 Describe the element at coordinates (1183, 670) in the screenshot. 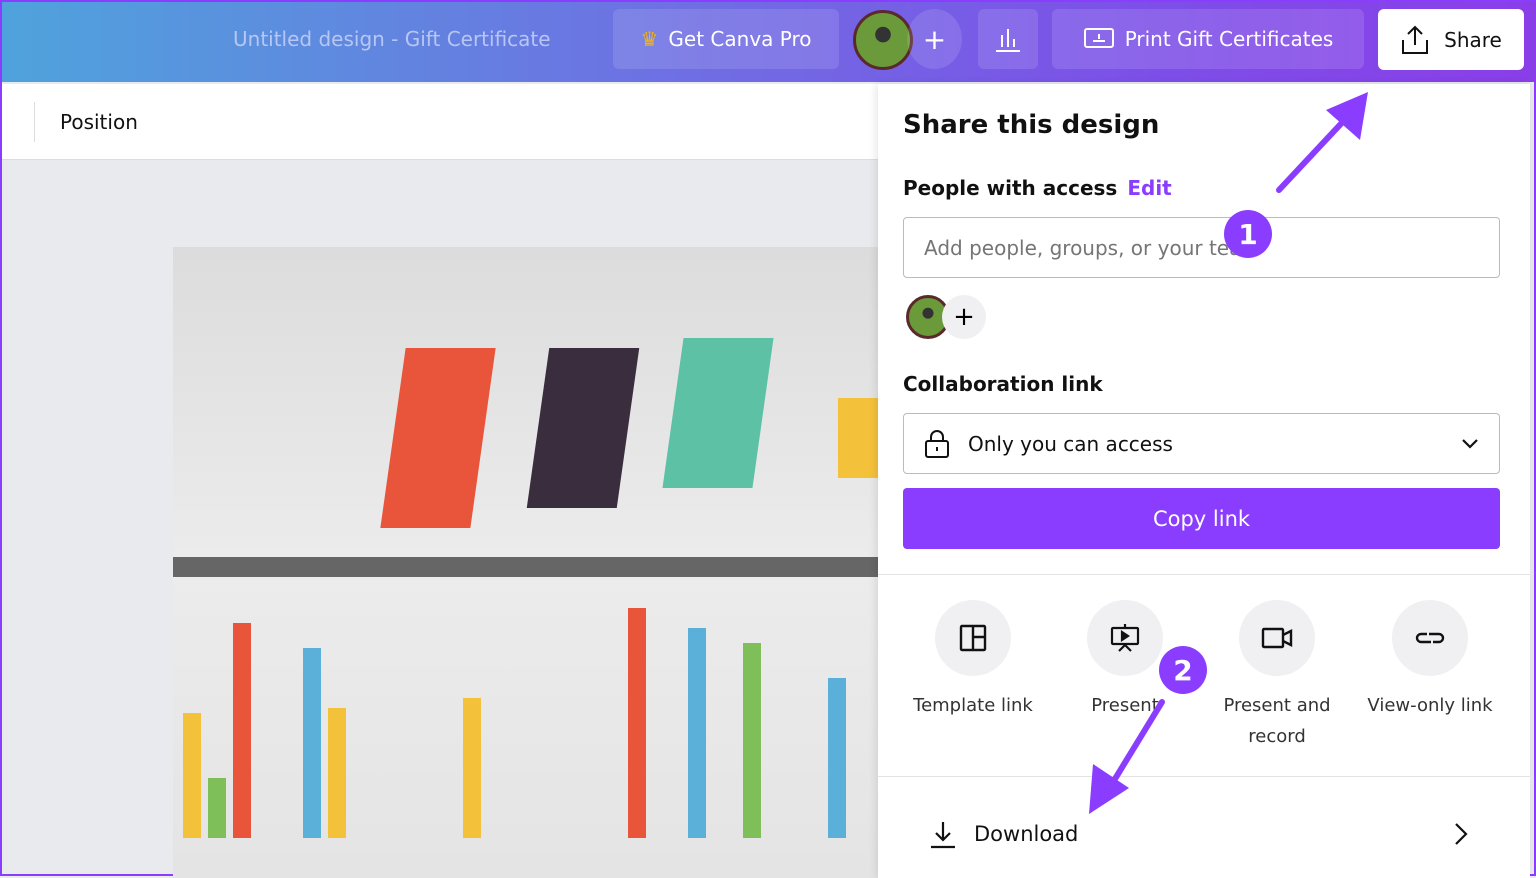

I see `step-badge-2: 2` at that location.